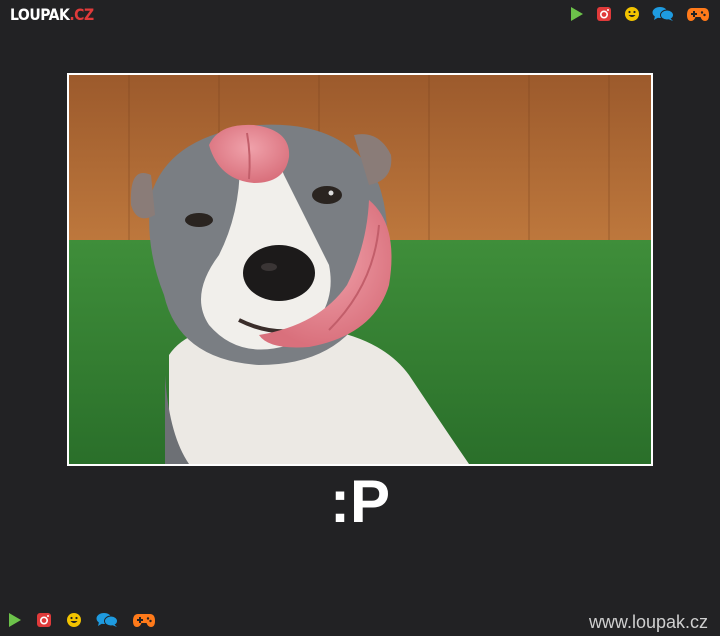  What do you see at coordinates (648, 622) in the screenshot?
I see `site-url-link: www.loupak.cz` at bounding box center [648, 622].